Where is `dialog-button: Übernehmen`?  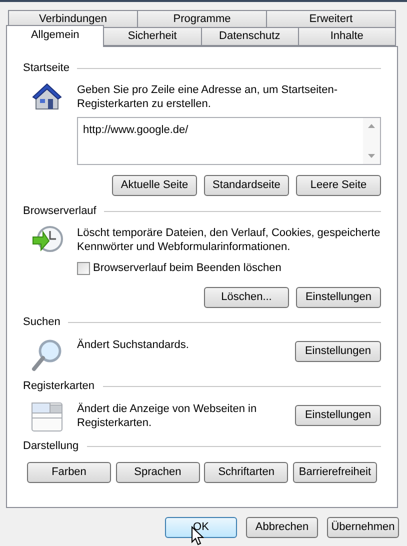 dialog-button: Übernehmen is located at coordinates (363, 527).